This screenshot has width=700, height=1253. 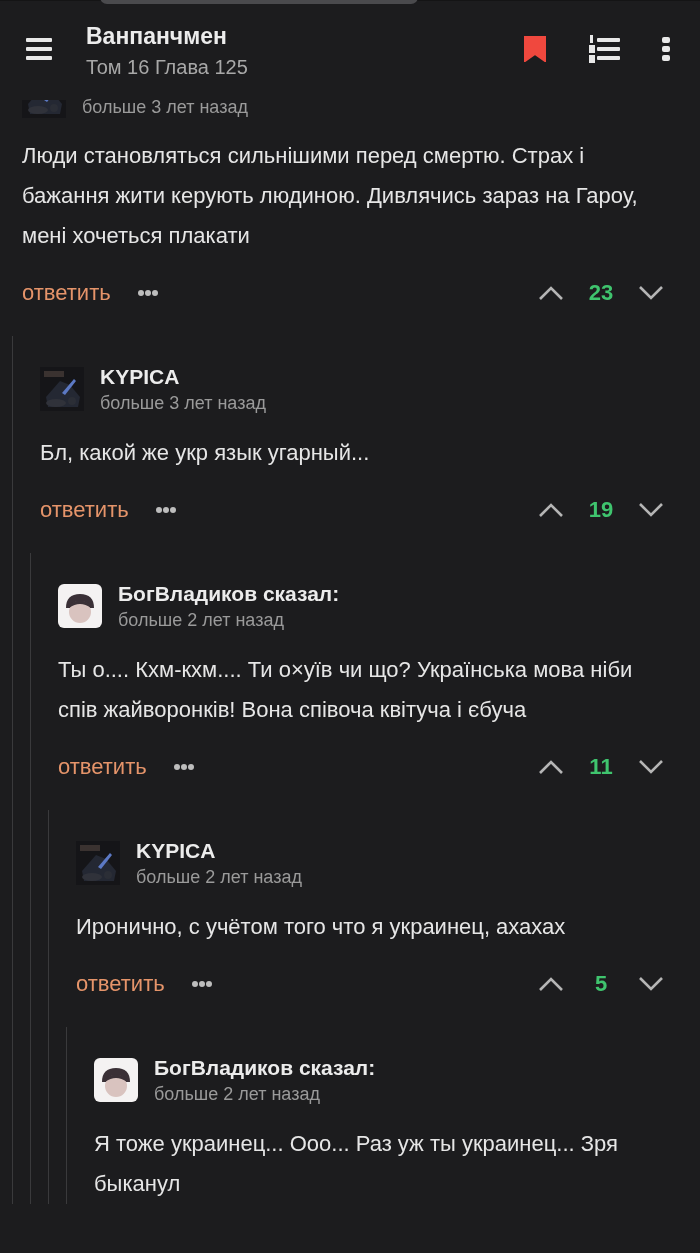 What do you see at coordinates (535, 48) in the screenshot?
I see `bookmark-icon` at bounding box center [535, 48].